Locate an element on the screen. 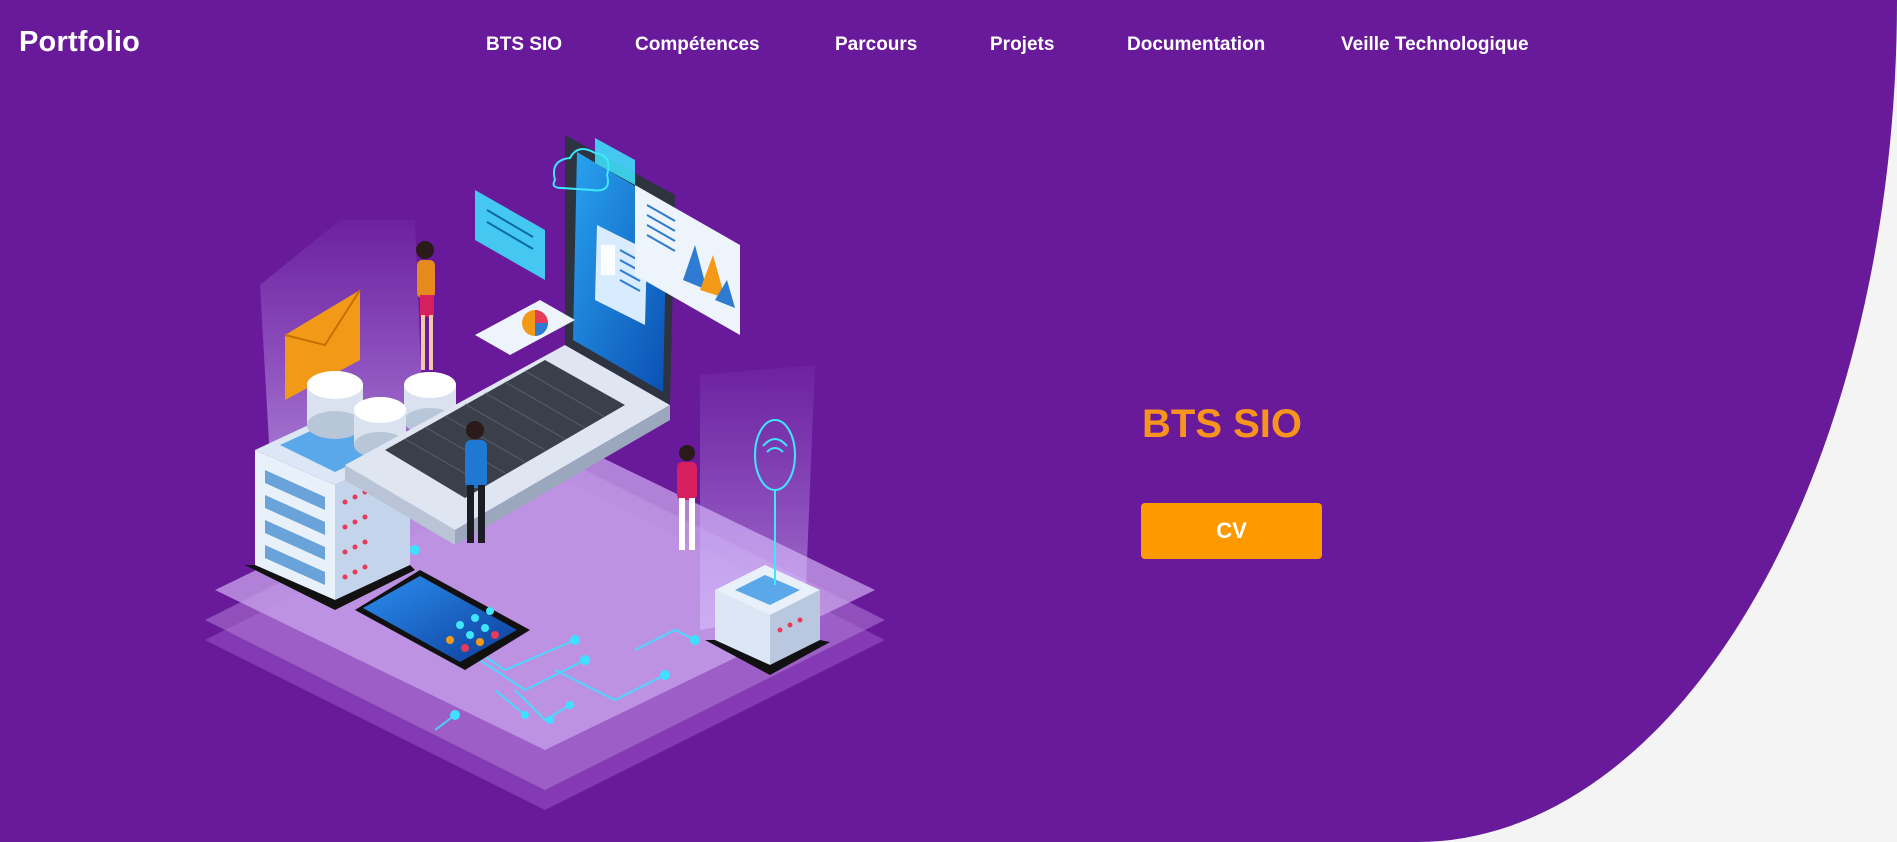  nav-link-bts-sio: BTS SIO is located at coordinates (524, 45).